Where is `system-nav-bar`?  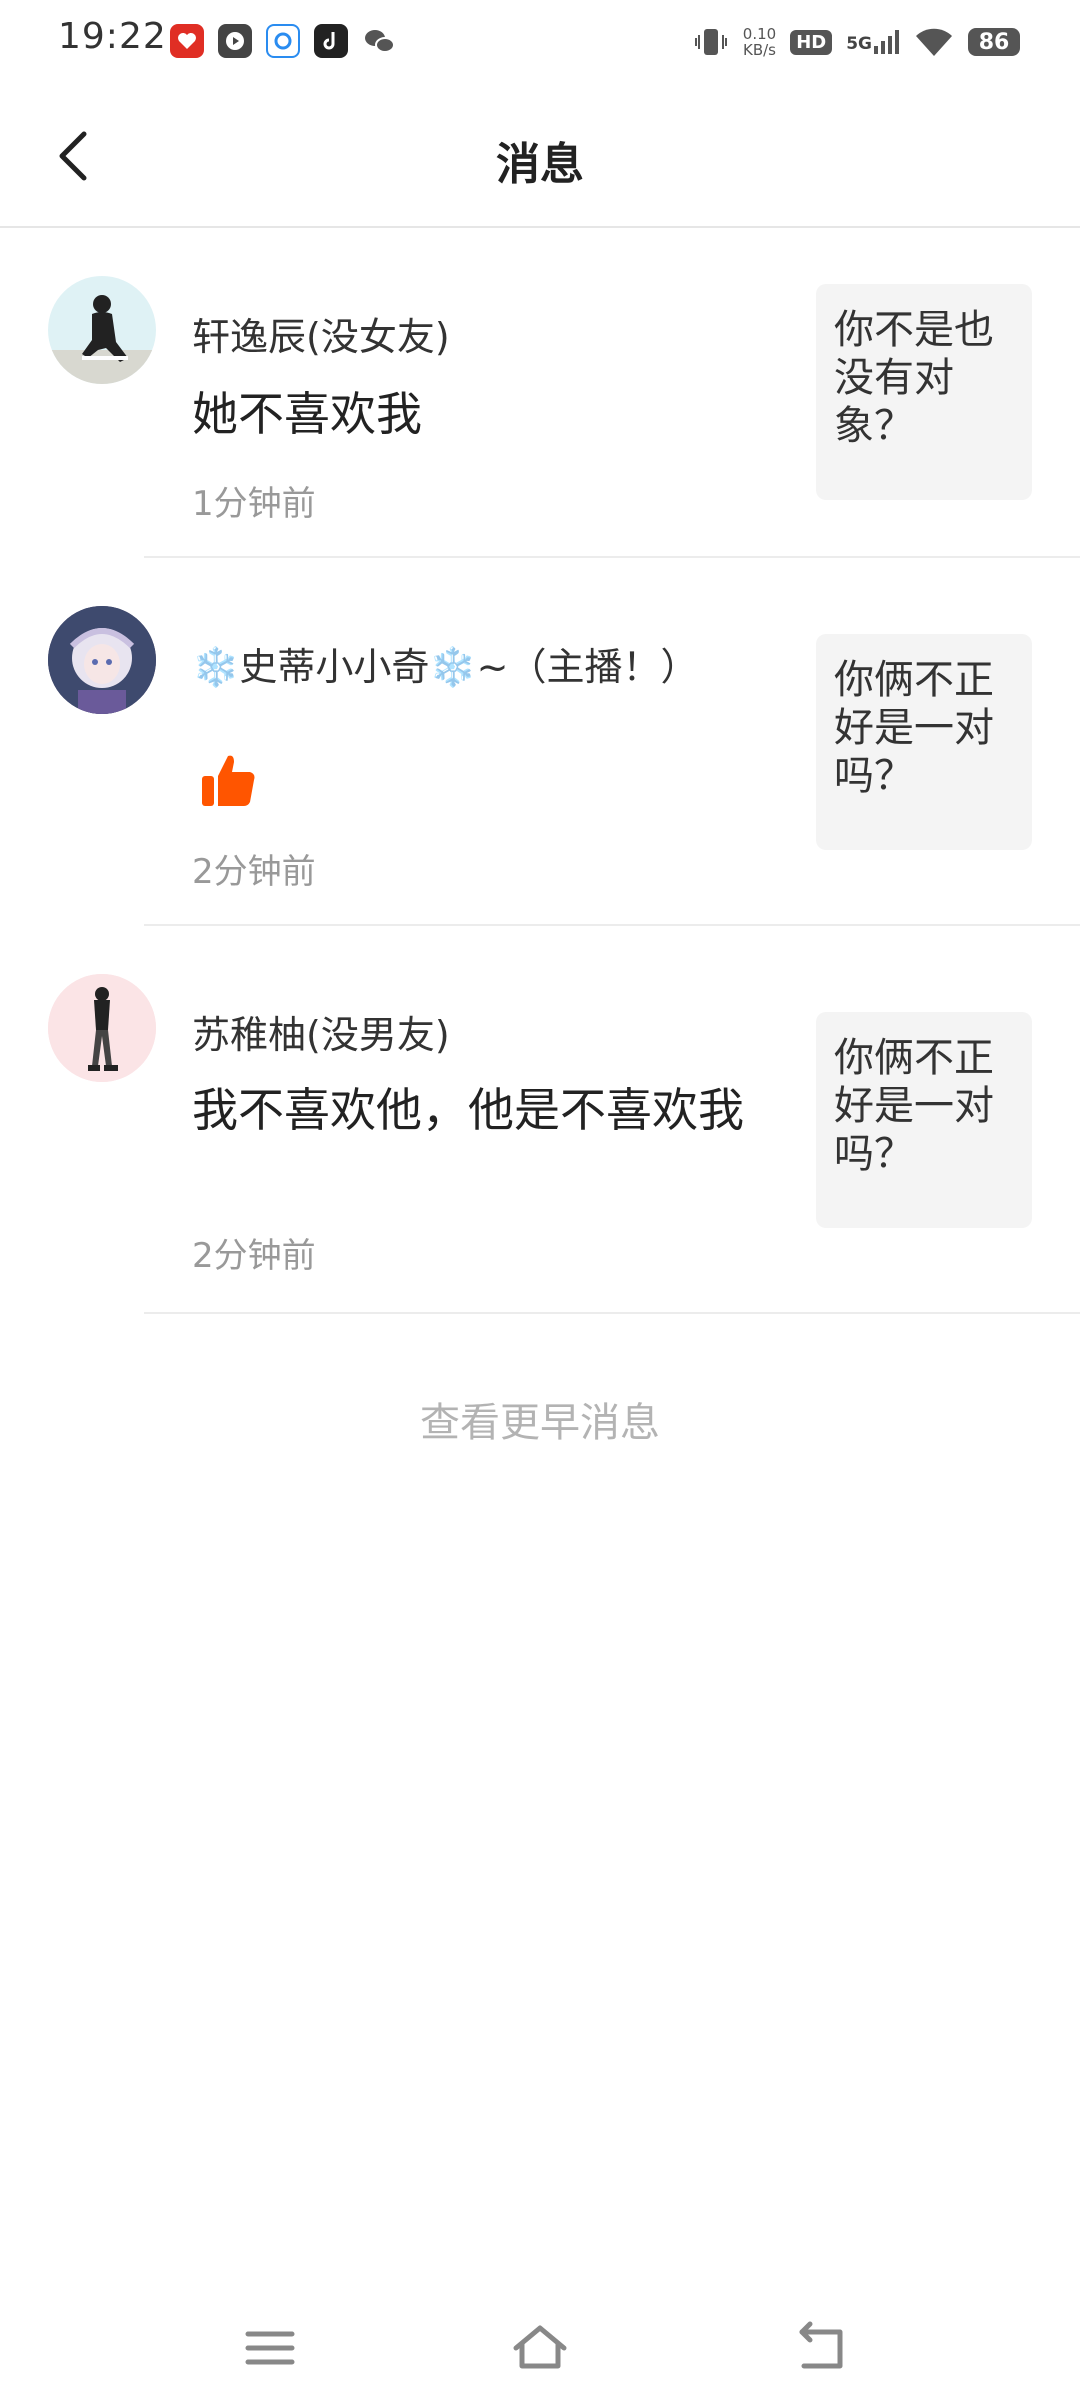
system-nav-bar is located at coordinates (540, 2345).